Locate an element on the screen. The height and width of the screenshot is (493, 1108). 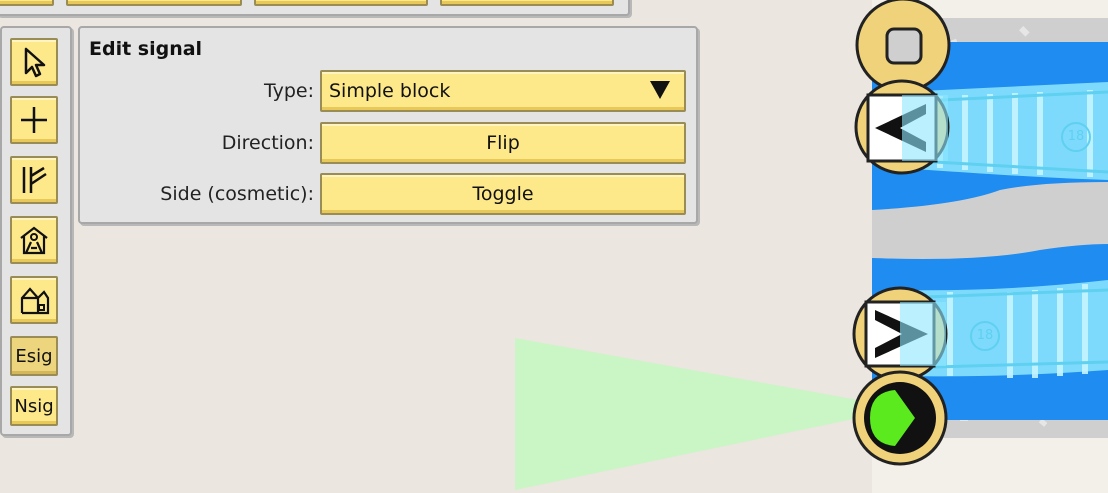
house-icon is located at coordinates (35, 301).